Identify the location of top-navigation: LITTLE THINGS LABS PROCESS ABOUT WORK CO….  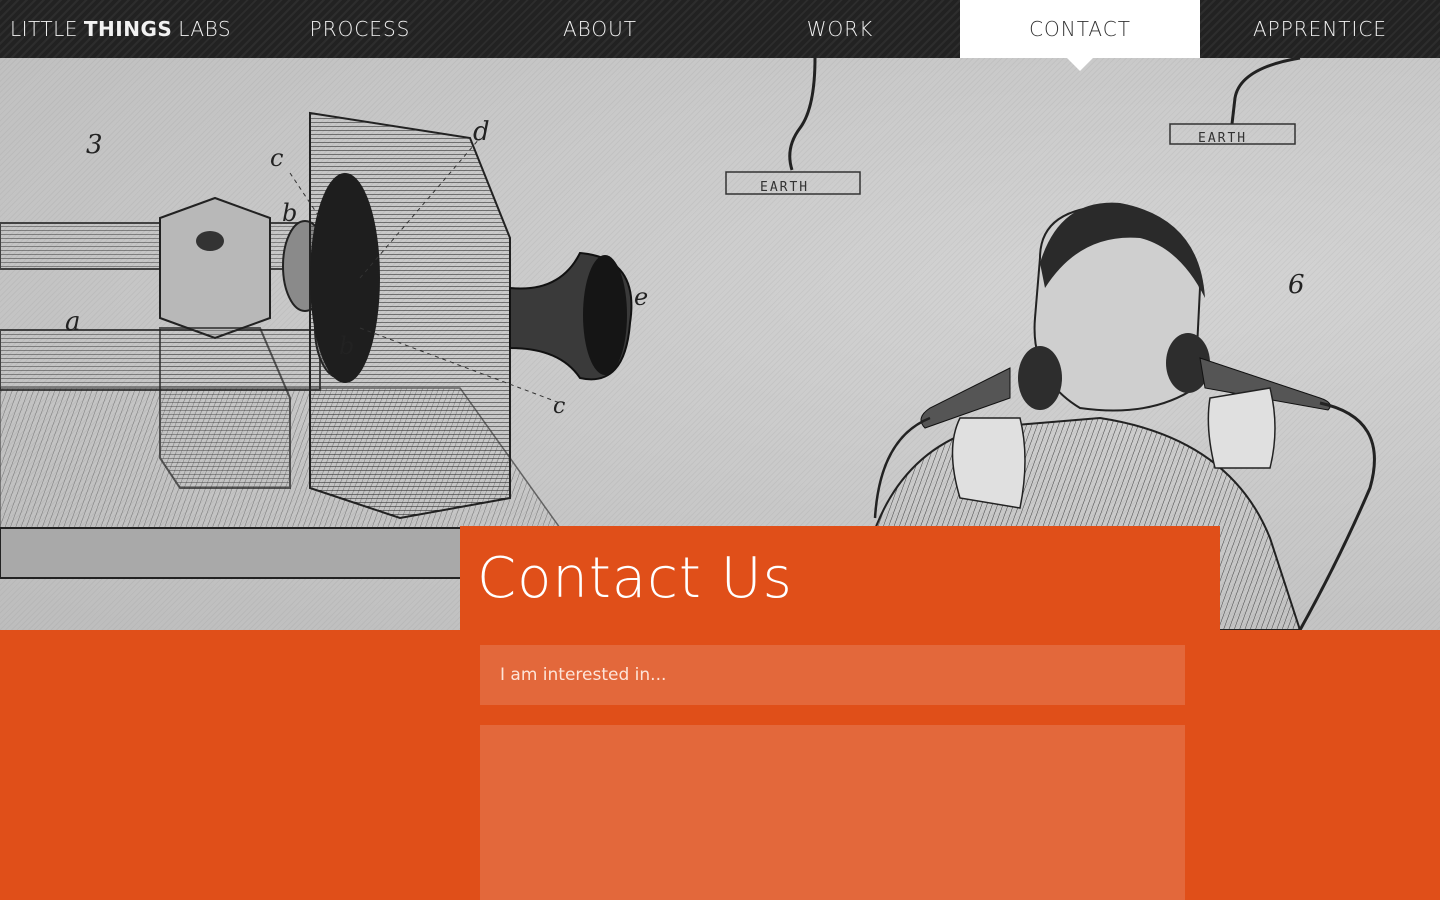
(720, 35).